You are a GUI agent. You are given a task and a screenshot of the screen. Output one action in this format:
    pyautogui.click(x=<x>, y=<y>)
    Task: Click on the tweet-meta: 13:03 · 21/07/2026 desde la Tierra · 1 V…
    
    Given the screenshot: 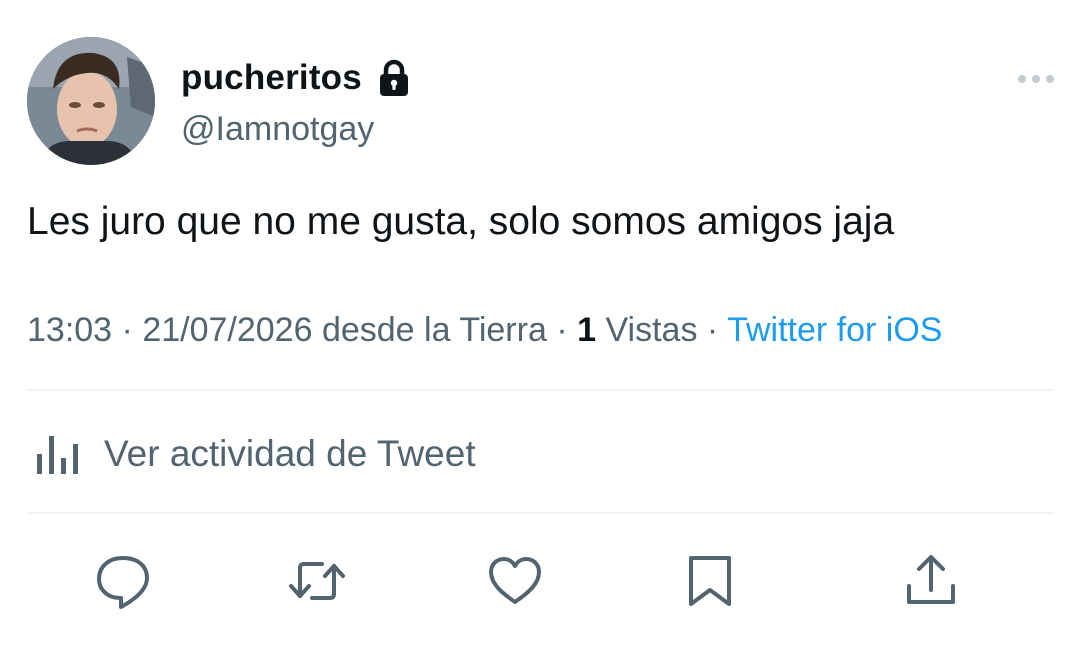 What is the action you would take?
    pyautogui.click(x=484, y=330)
    